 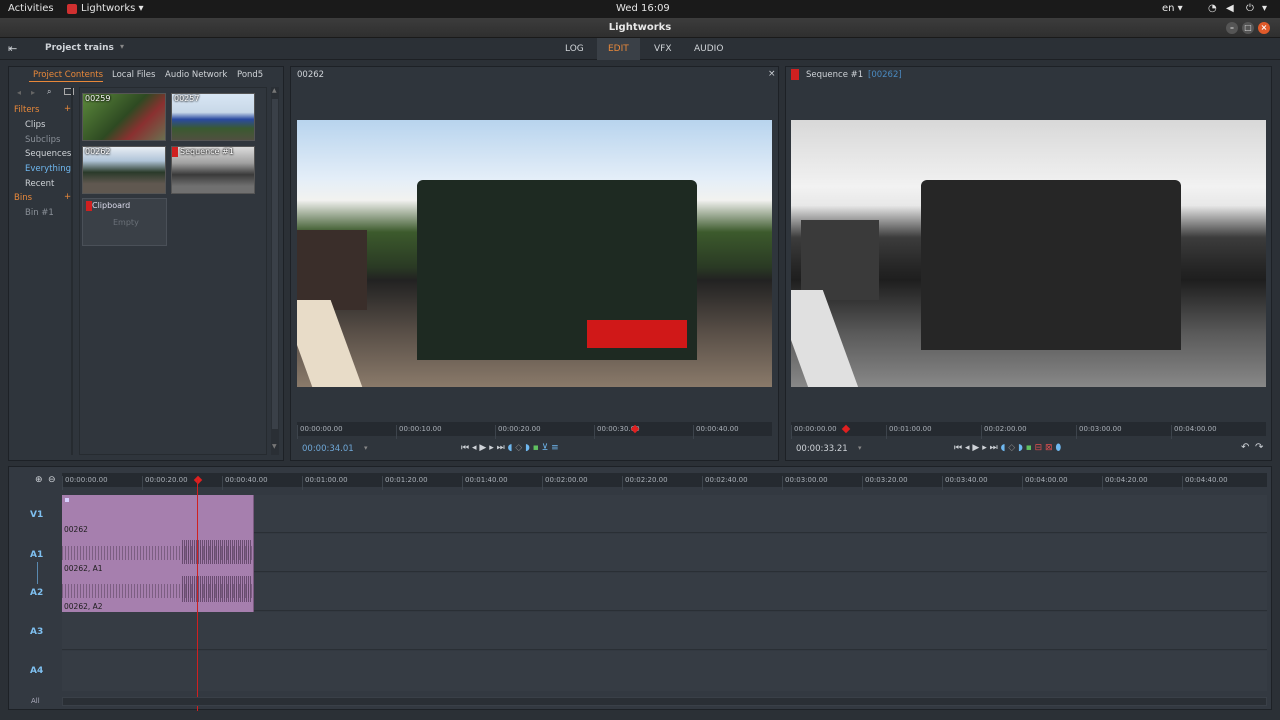 I want to click on exit-icon: ⇤, so click(x=12, y=48).